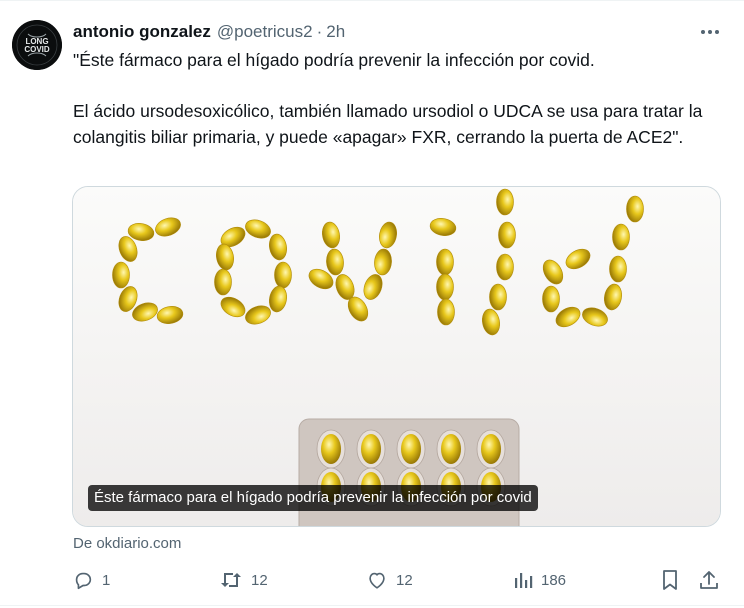 Image resolution: width=744 pixels, height=608 pixels. What do you see at coordinates (539, 580) in the screenshot?
I see `views-button: 186` at bounding box center [539, 580].